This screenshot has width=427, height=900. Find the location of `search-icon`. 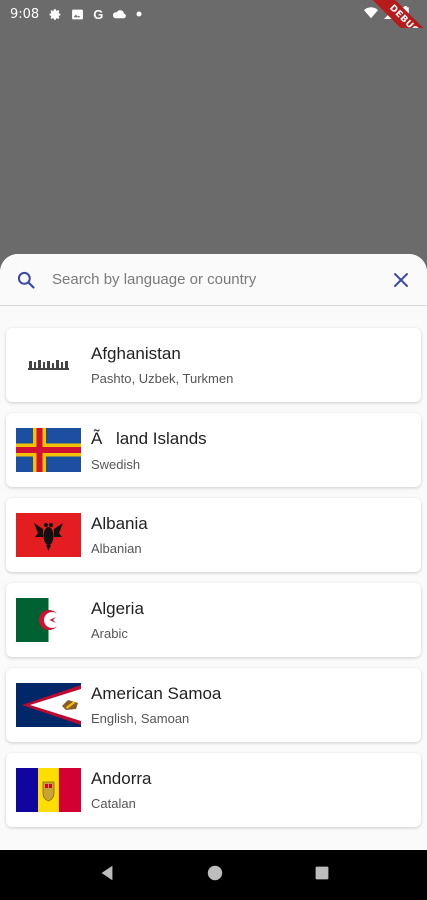

search-icon is located at coordinates (26, 280).